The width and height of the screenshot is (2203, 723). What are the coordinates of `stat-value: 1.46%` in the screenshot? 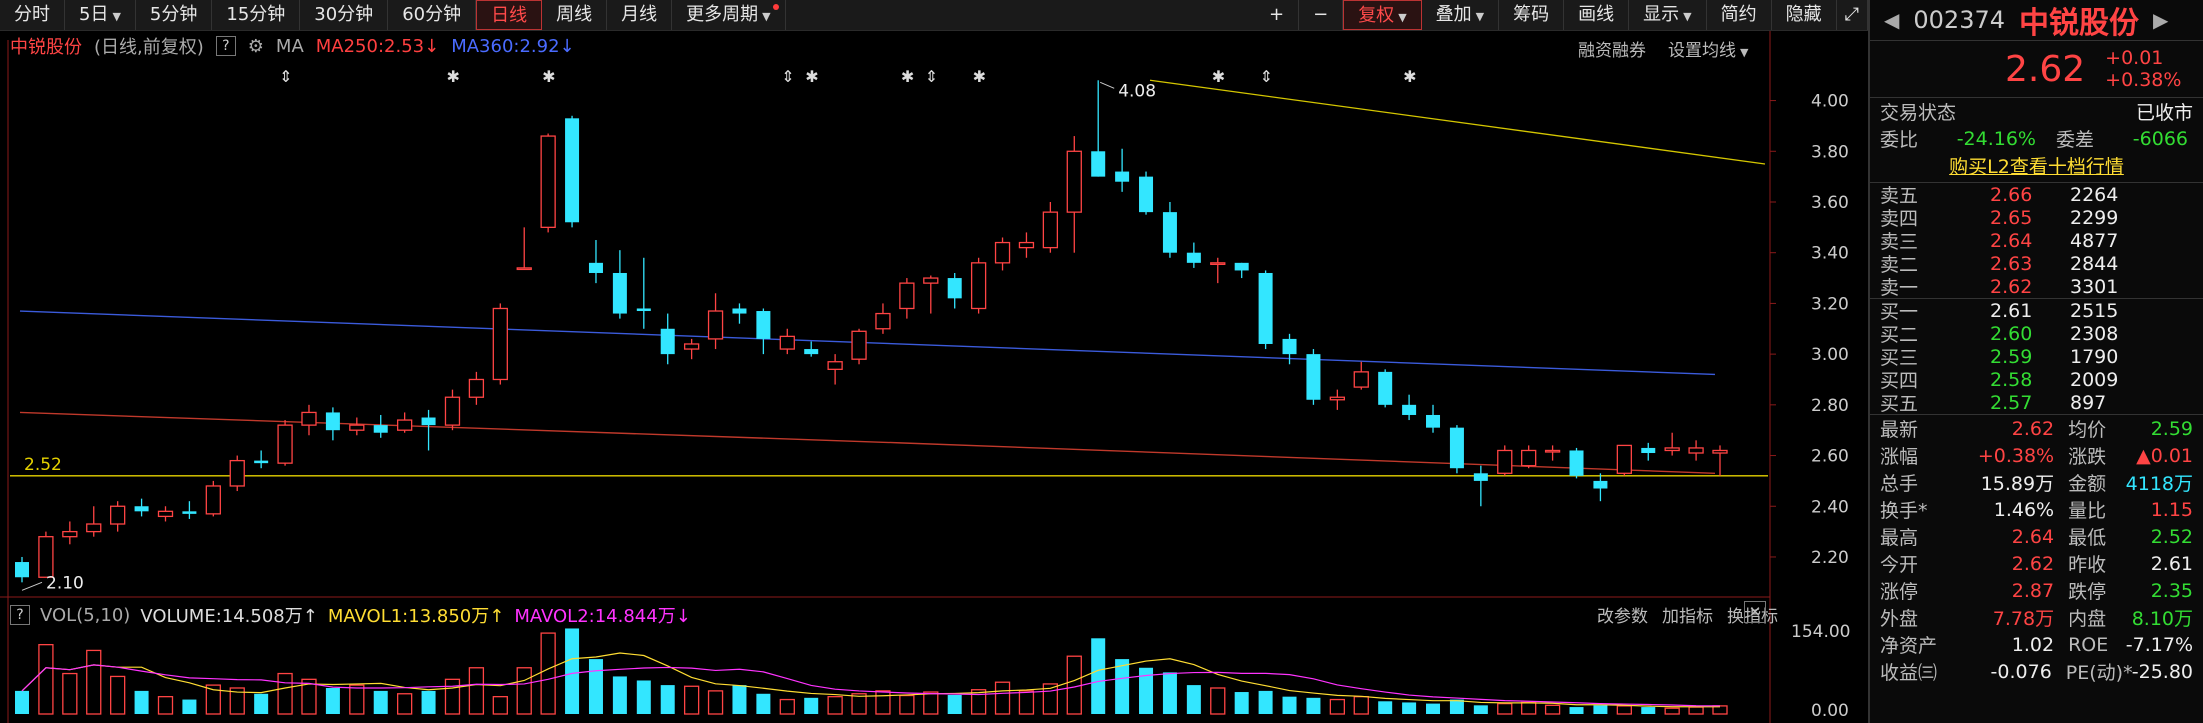 It's located at (2024, 509).